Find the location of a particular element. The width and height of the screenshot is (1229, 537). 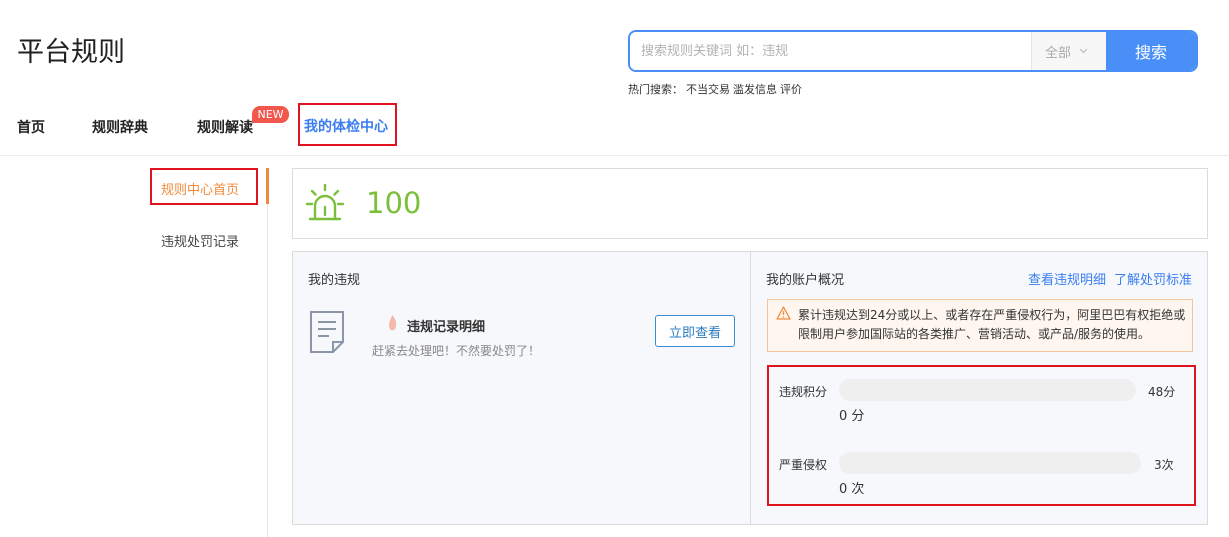

document-icon is located at coordinates (327, 332).